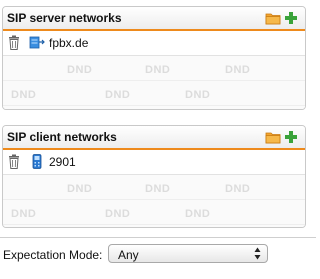  I want to click on divider, so click(158, 237).